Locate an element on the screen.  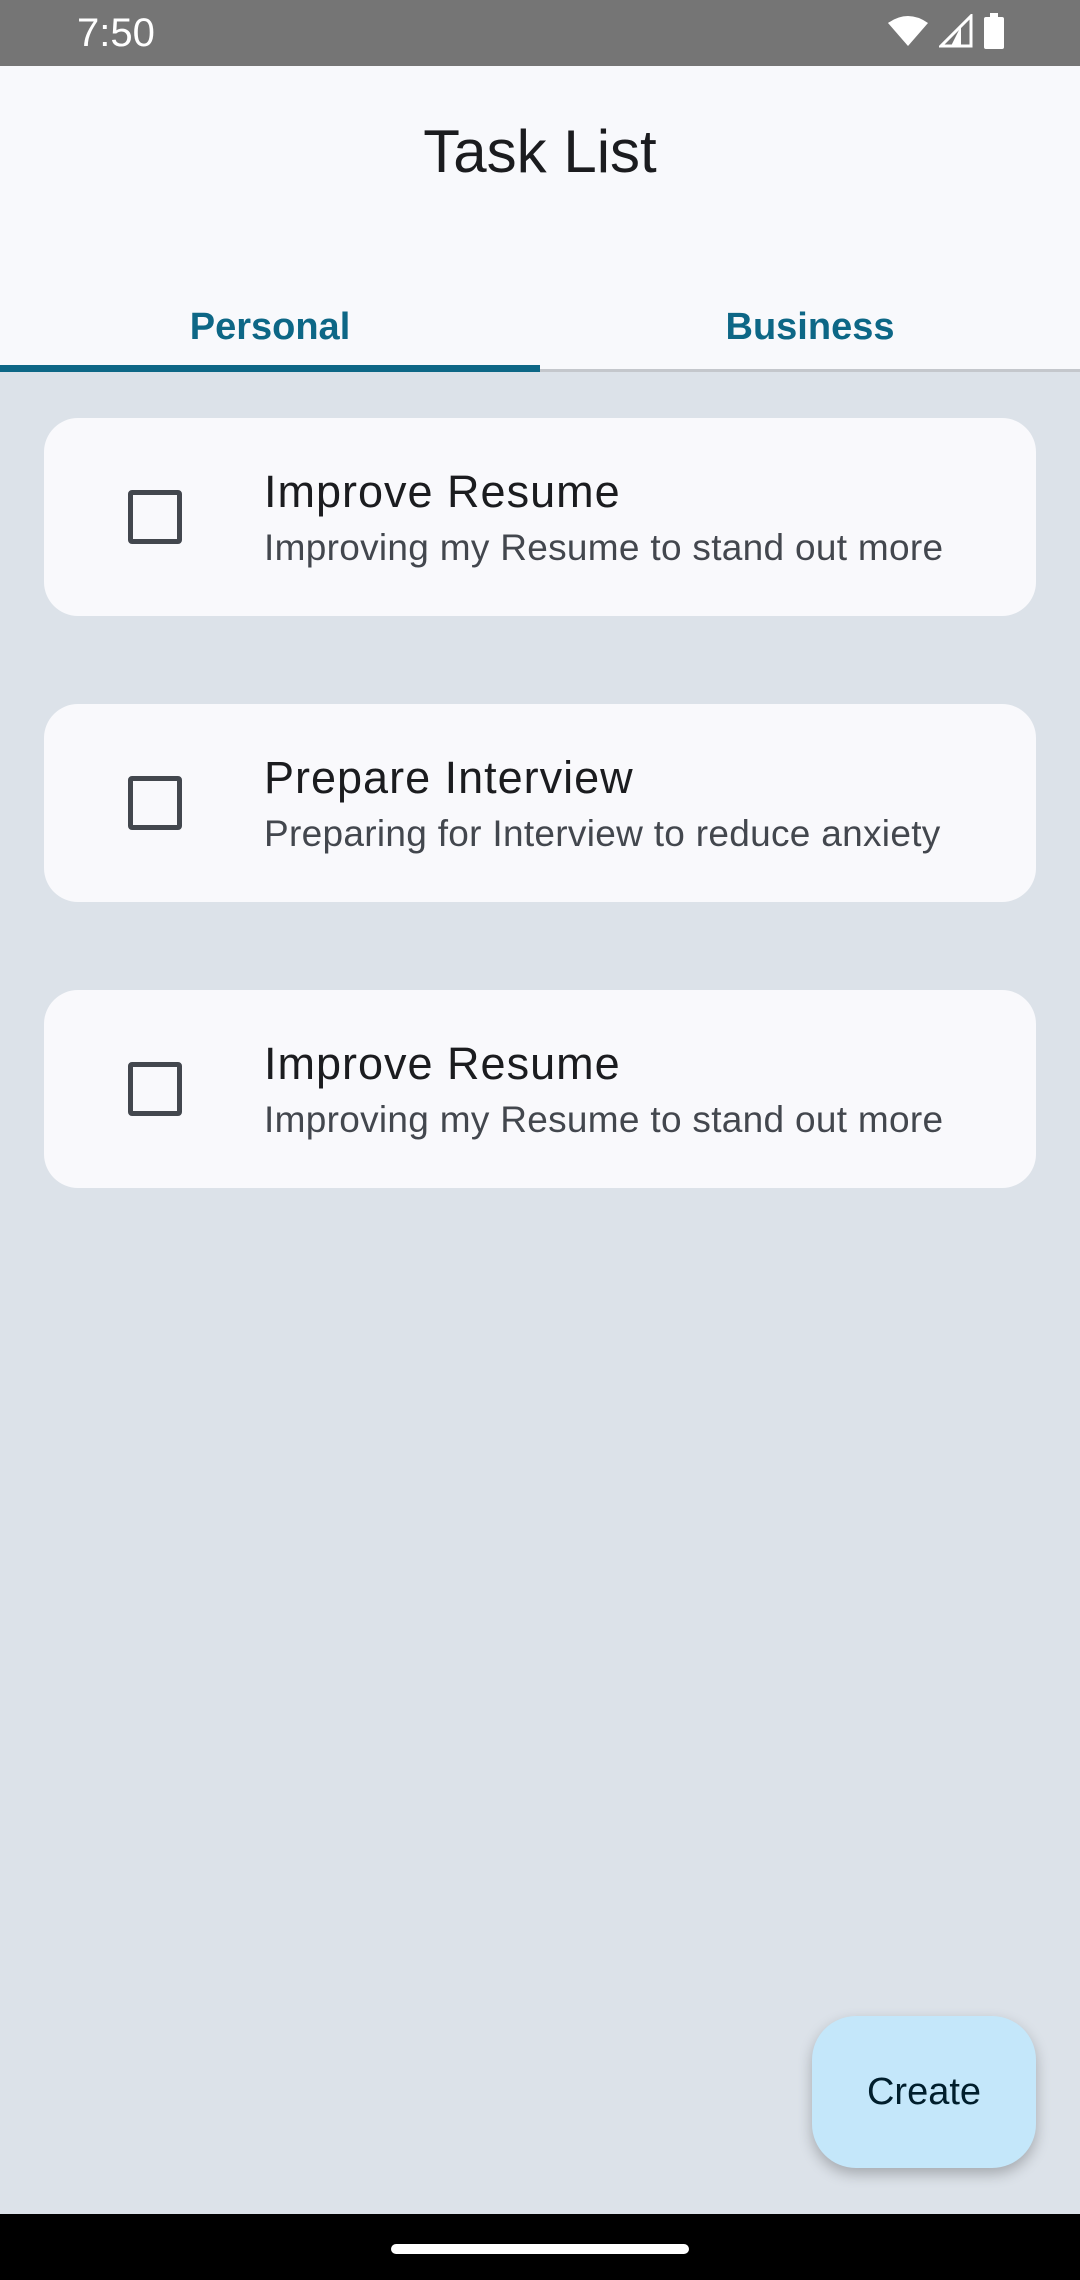
wifi-icon is located at coordinates (908, 33).